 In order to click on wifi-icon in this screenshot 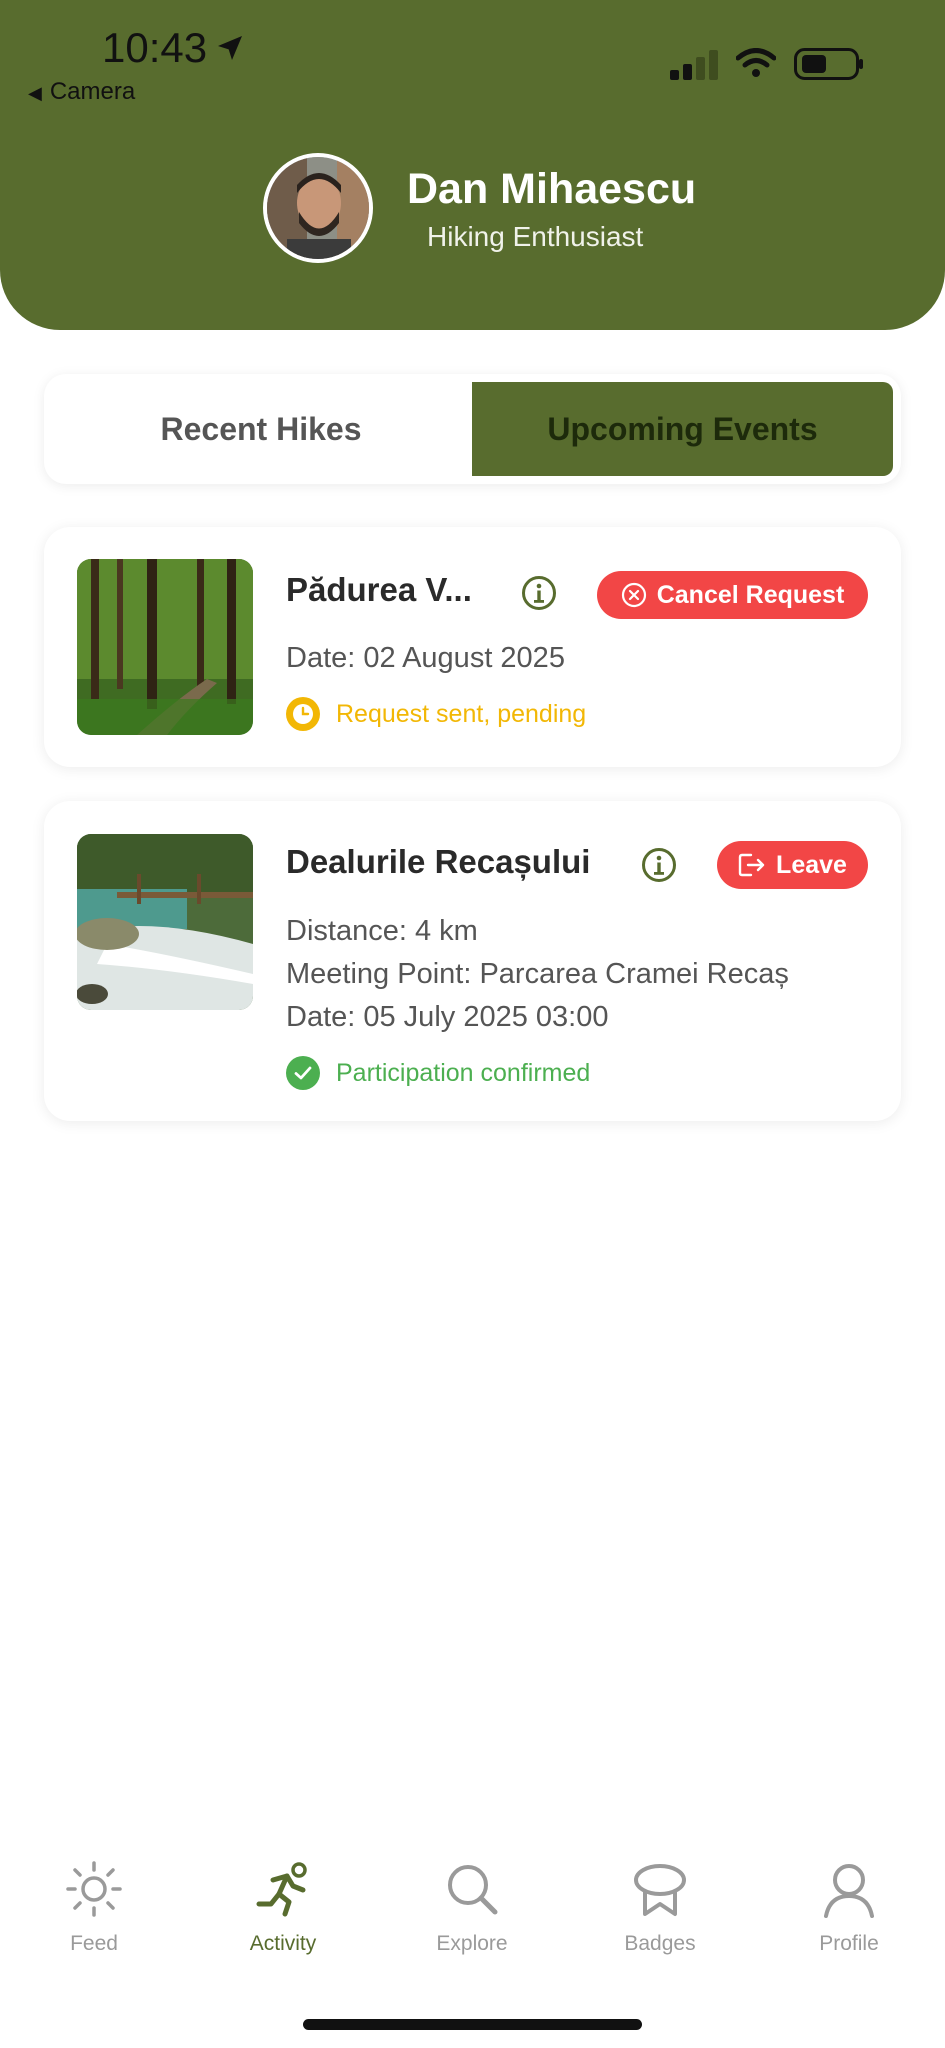, I will do `click(756, 62)`.